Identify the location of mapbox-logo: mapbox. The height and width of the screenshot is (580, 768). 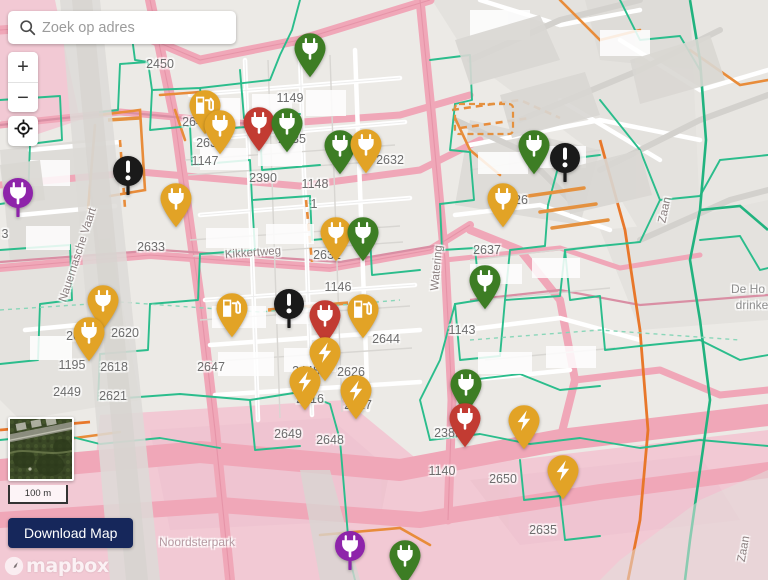
(56, 566).